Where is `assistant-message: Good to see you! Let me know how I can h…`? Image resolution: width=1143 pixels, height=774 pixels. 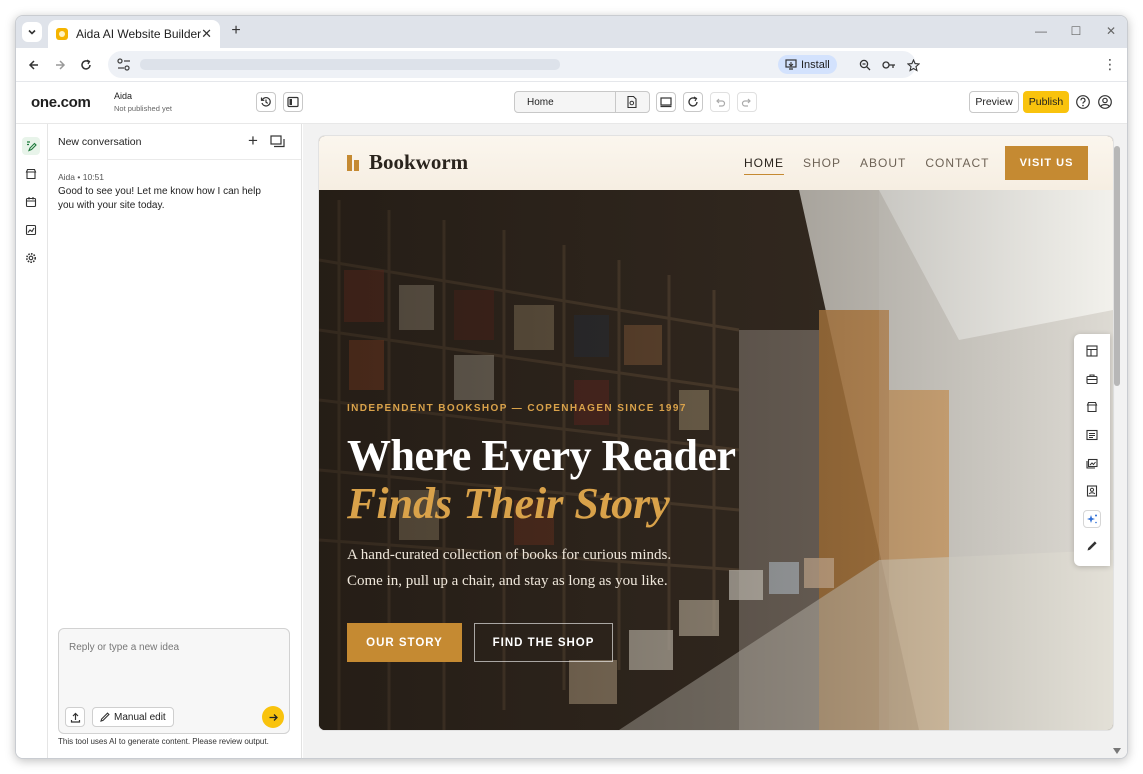
assistant-message: Good to see you! Let me know how I can h… is located at coordinates (159, 198).